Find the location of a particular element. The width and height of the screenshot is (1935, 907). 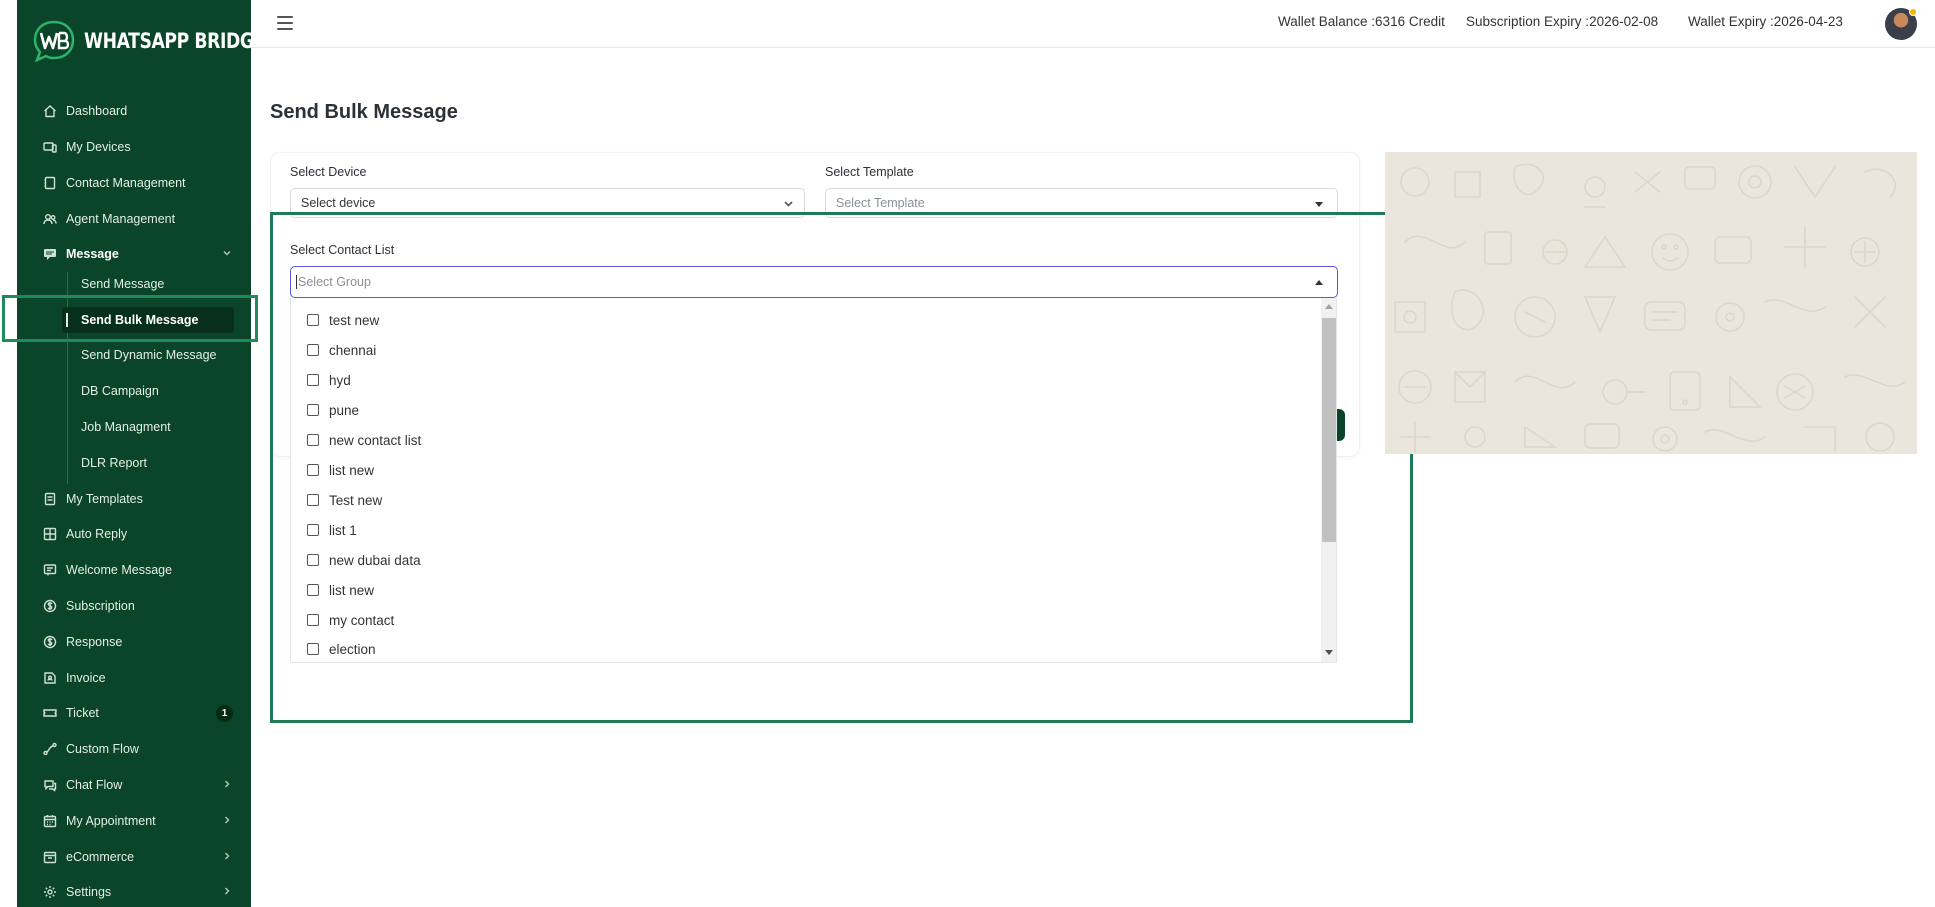

sidebar-item-label: Response is located at coordinates (94, 642).